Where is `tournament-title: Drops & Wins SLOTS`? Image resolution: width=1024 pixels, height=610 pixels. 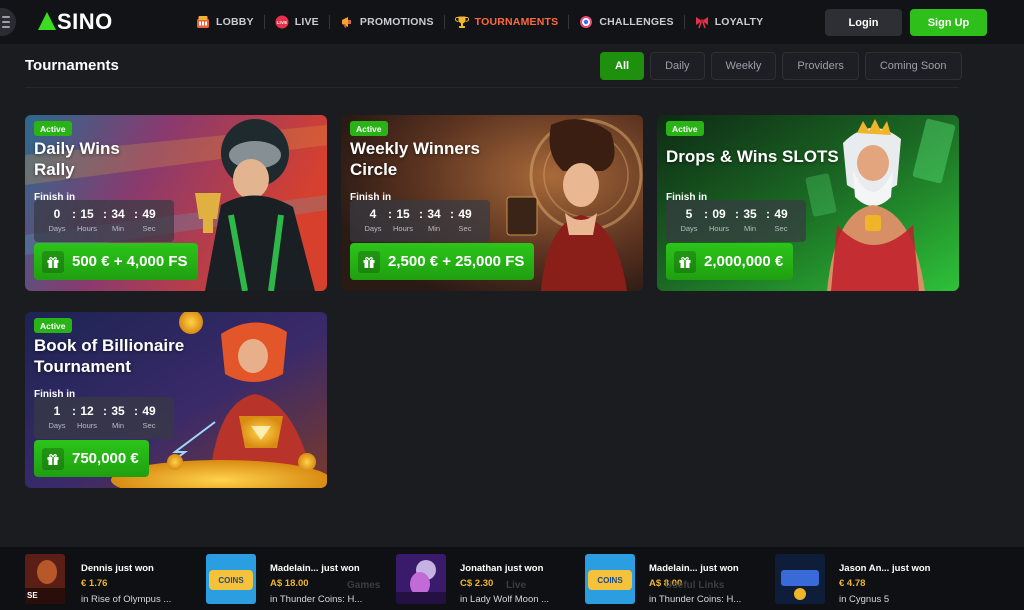
tournament-title: Drops & Wins SLOTS is located at coordinates (752, 156).